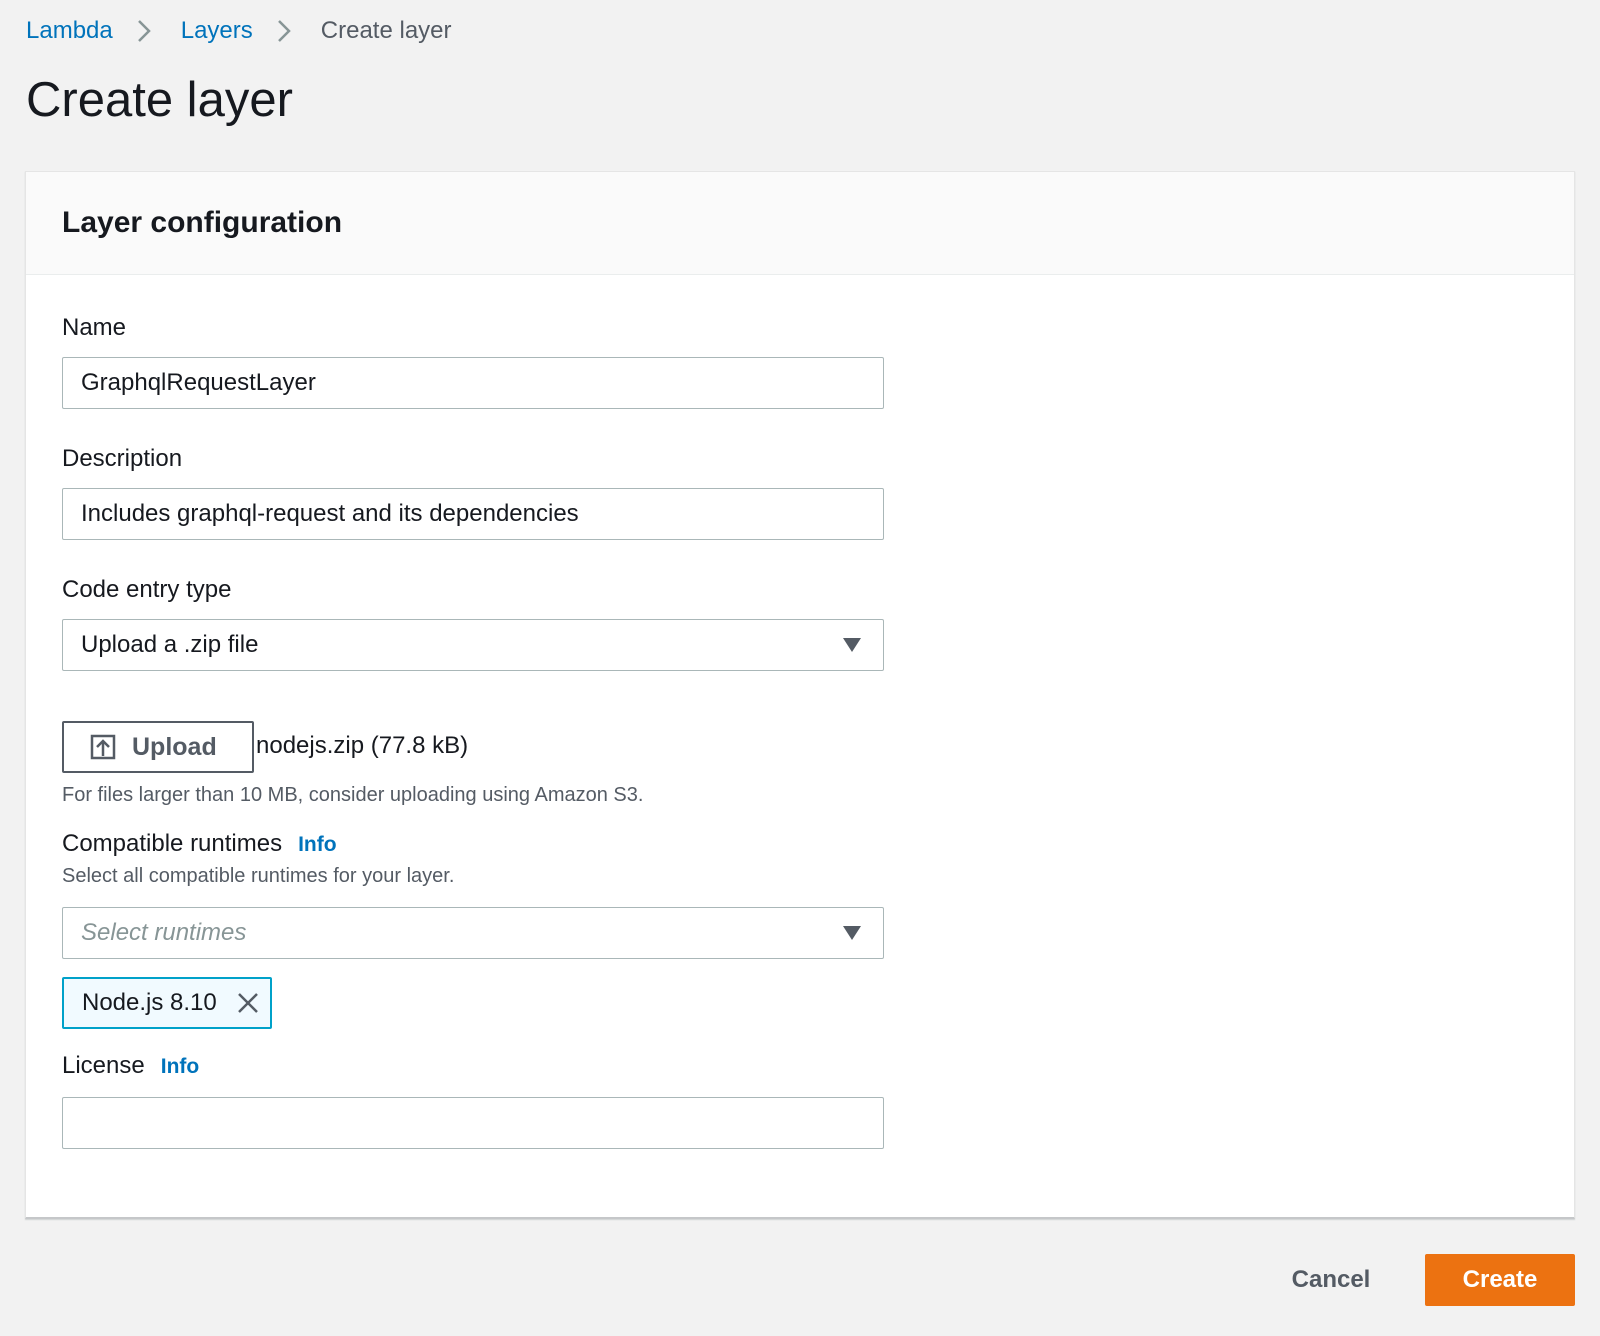  I want to click on breadcrumb: Lambda Layers Create layer, so click(239, 31).